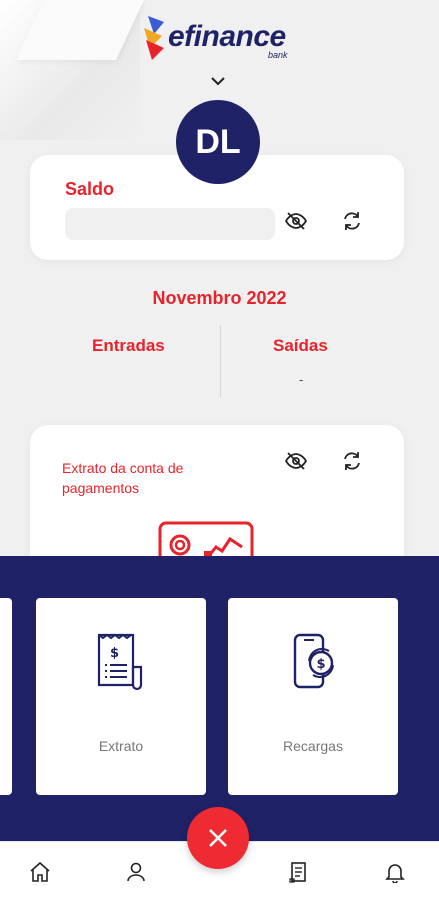 This screenshot has width=439, height=900. Describe the element at coordinates (123, 478) in the screenshot. I see `statement-card-title: Extrato da conta de pagamentos` at that location.